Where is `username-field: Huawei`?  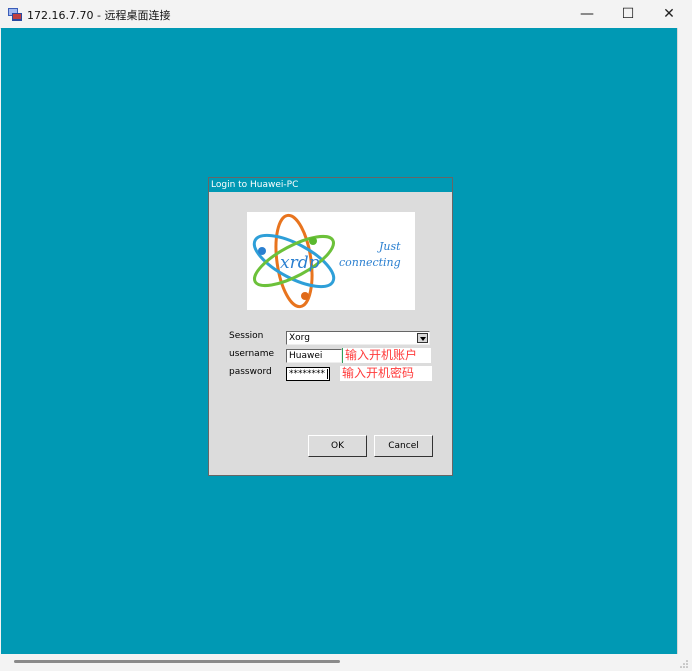
username-field: Huawei is located at coordinates (314, 356).